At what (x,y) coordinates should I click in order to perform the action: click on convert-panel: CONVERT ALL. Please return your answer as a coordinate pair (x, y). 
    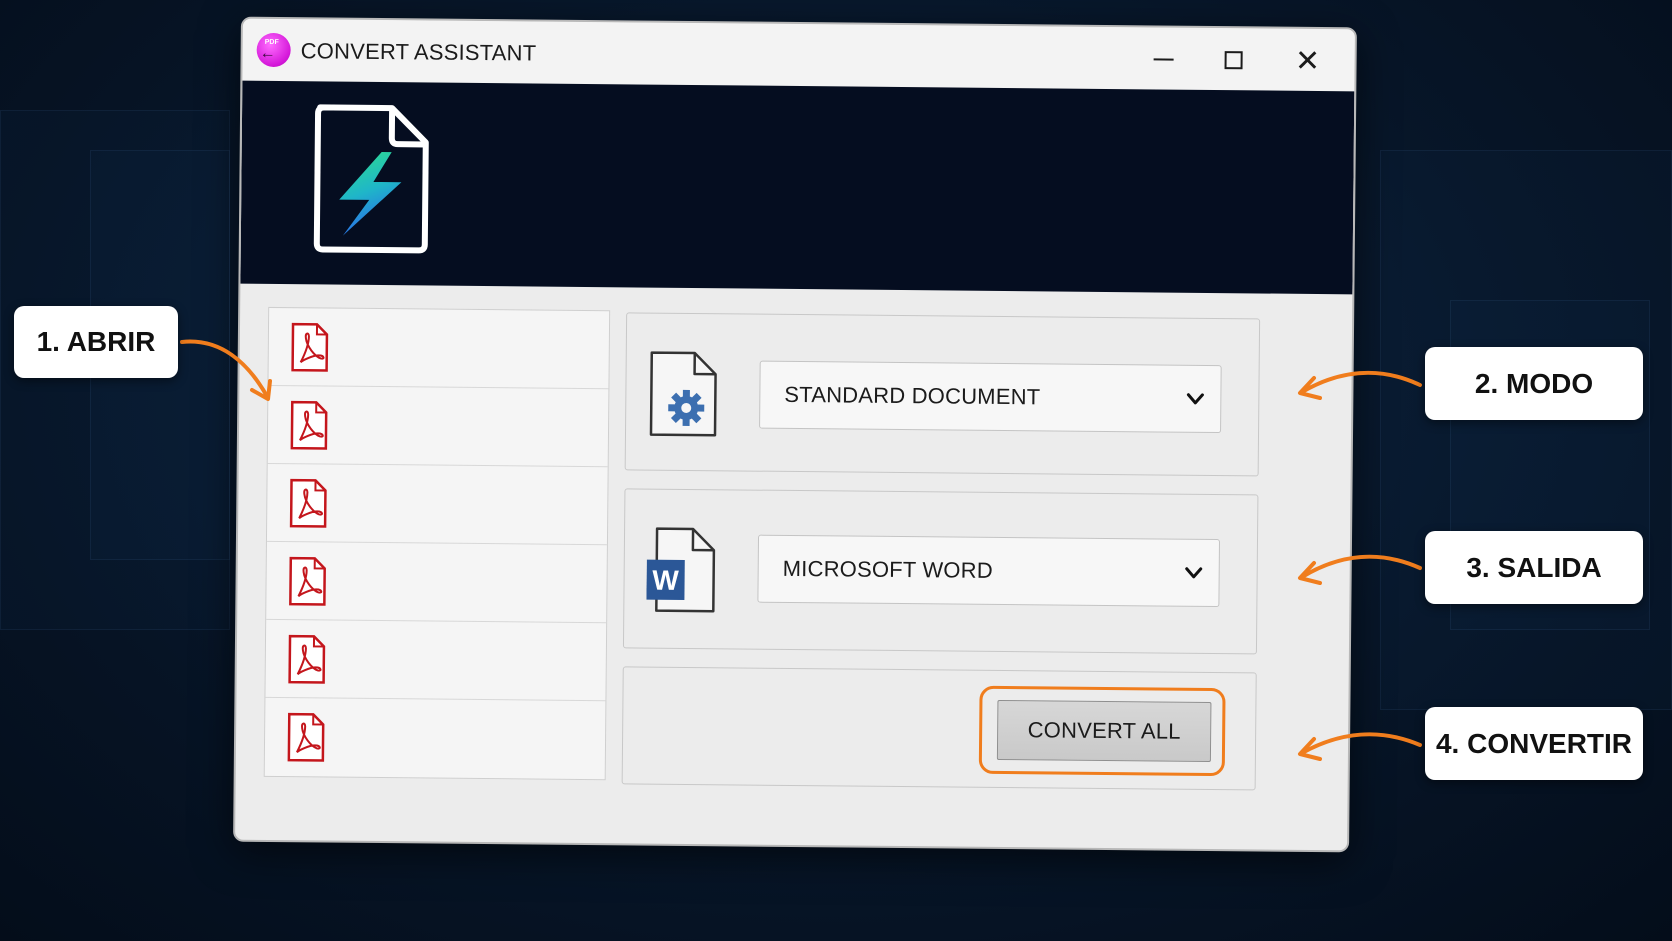
    Looking at the image, I should click on (939, 728).